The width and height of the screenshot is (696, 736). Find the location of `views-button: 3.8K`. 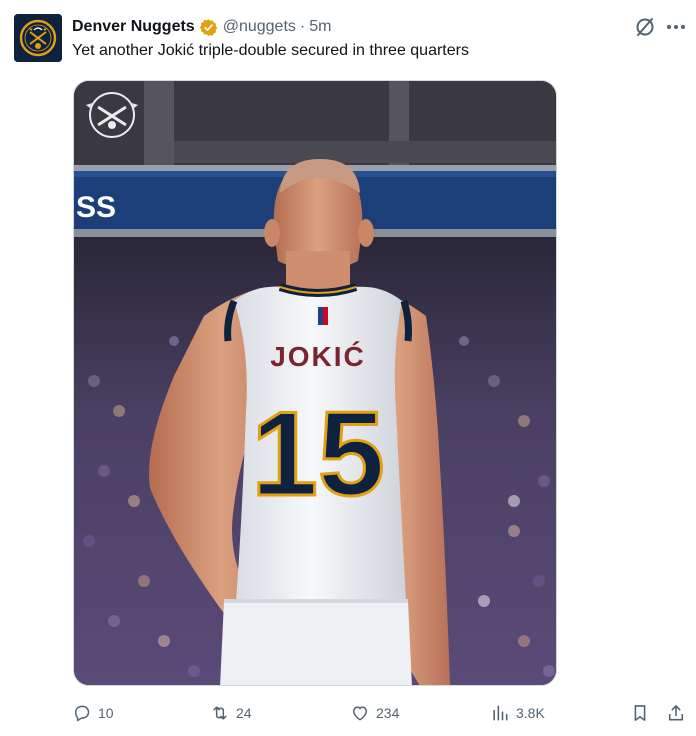

views-button: 3.8K is located at coordinates (517, 713).